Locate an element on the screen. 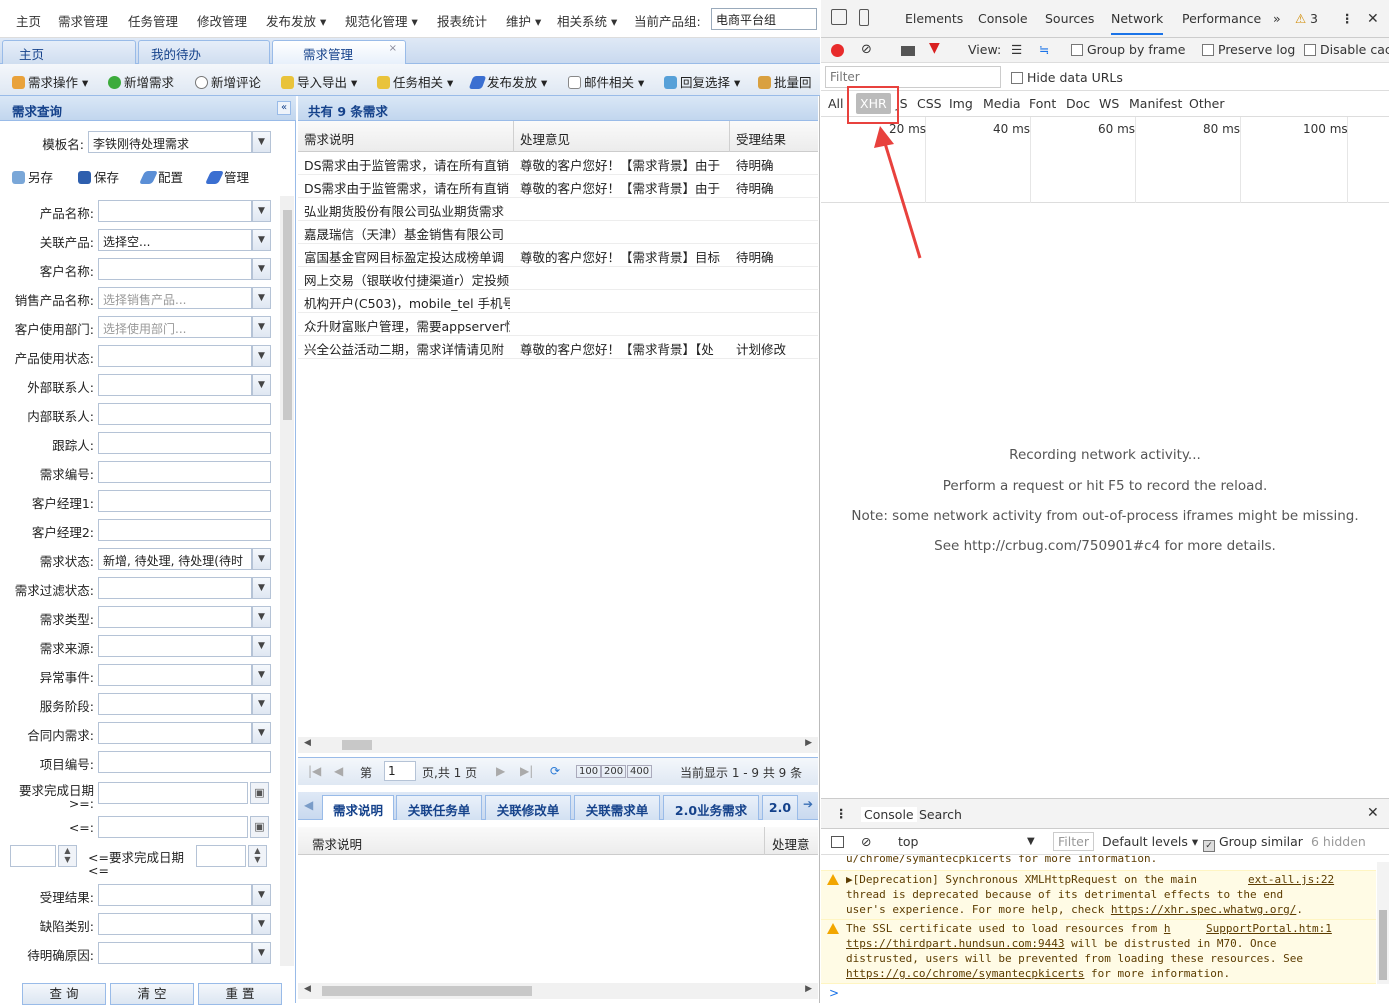  scroll-tabs-right-icon: ➔ is located at coordinates (808, 804).